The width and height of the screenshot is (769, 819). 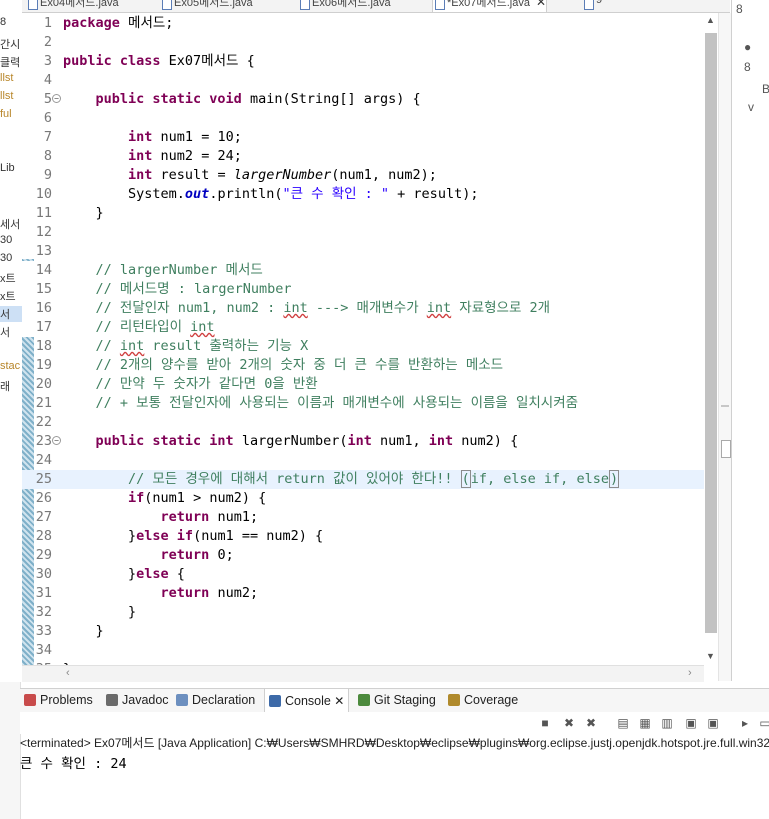 What do you see at coordinates (690, 673) in the screenshot?
I see `scroll-right-icon: ›` at bounding box center [690, 673].